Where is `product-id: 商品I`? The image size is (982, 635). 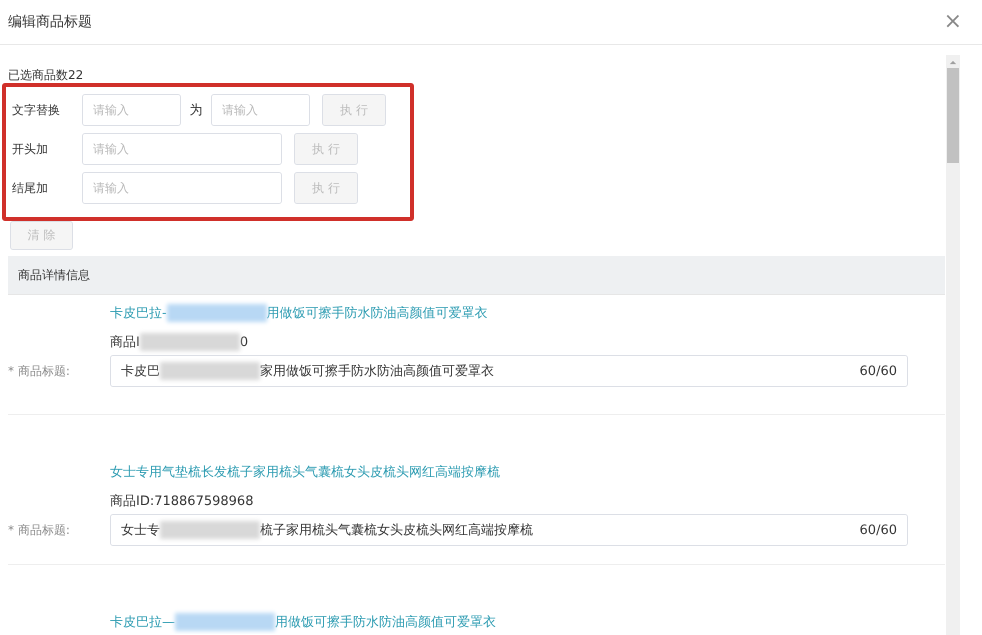
product-id: 商品I is located at coordinates (125, 342).